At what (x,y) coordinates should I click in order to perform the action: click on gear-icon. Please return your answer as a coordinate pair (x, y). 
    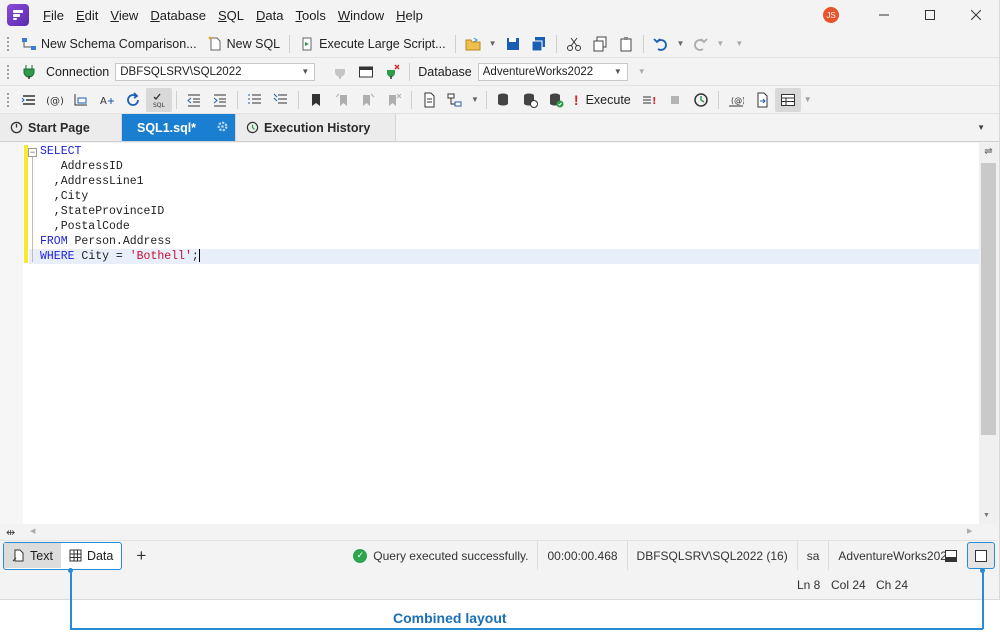
    Looking at the image, I should click on (225, 128).